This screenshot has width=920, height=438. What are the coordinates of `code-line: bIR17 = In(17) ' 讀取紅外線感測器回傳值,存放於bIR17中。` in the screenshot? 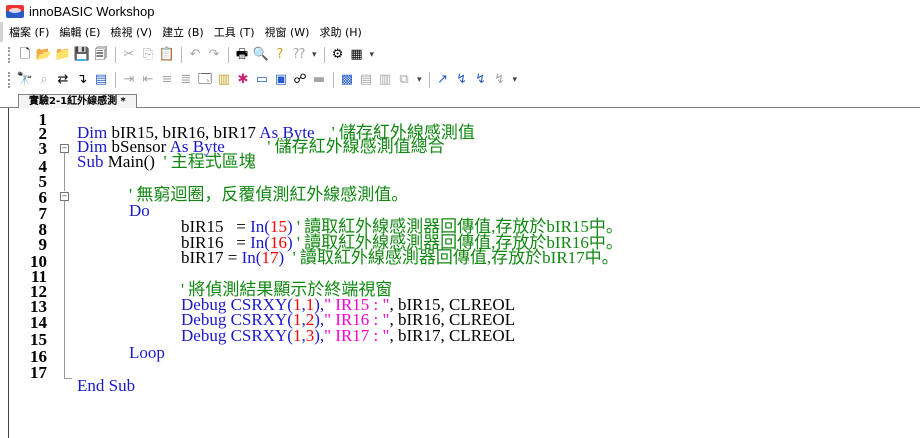 It's located at (459, 250).